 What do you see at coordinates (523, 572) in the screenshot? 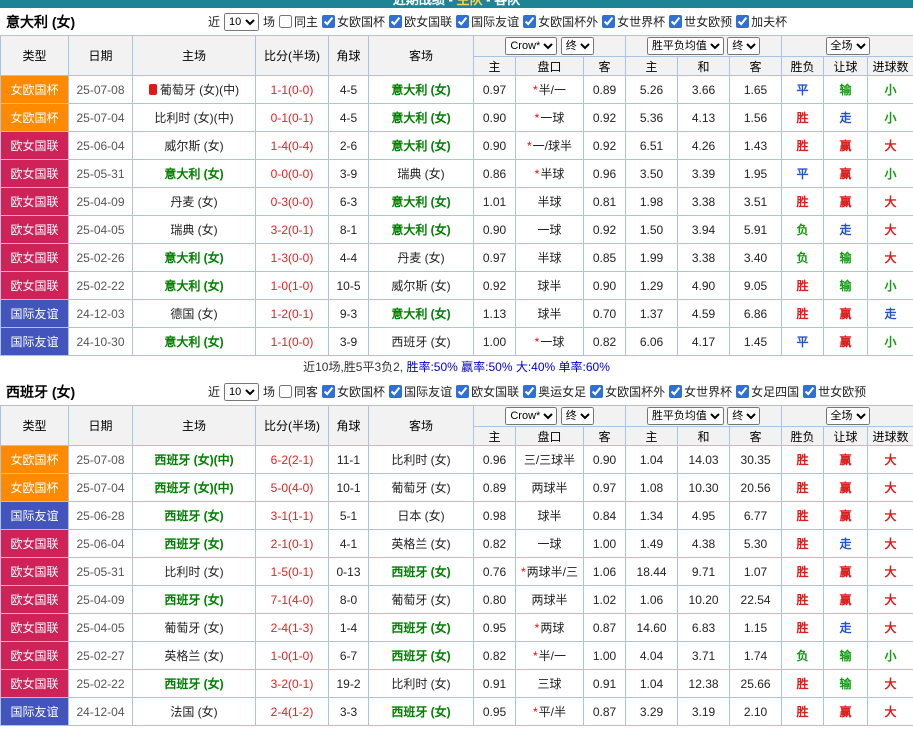
I see `handicap-star: *` at bounding box center [523, 572].